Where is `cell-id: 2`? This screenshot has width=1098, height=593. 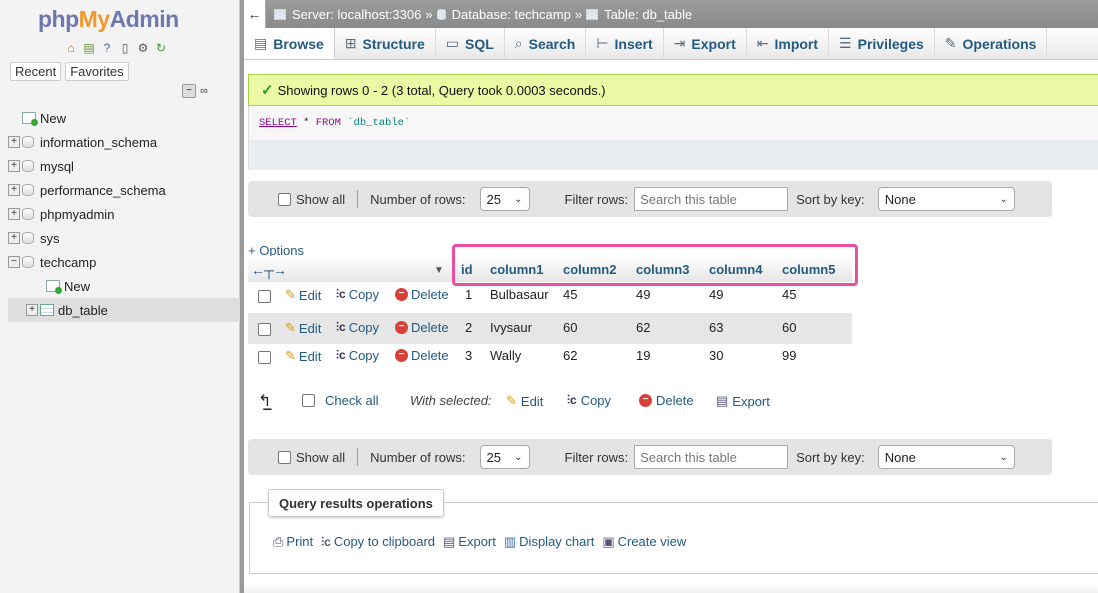 cell-id: 2 is located at coordinates (468, 327).